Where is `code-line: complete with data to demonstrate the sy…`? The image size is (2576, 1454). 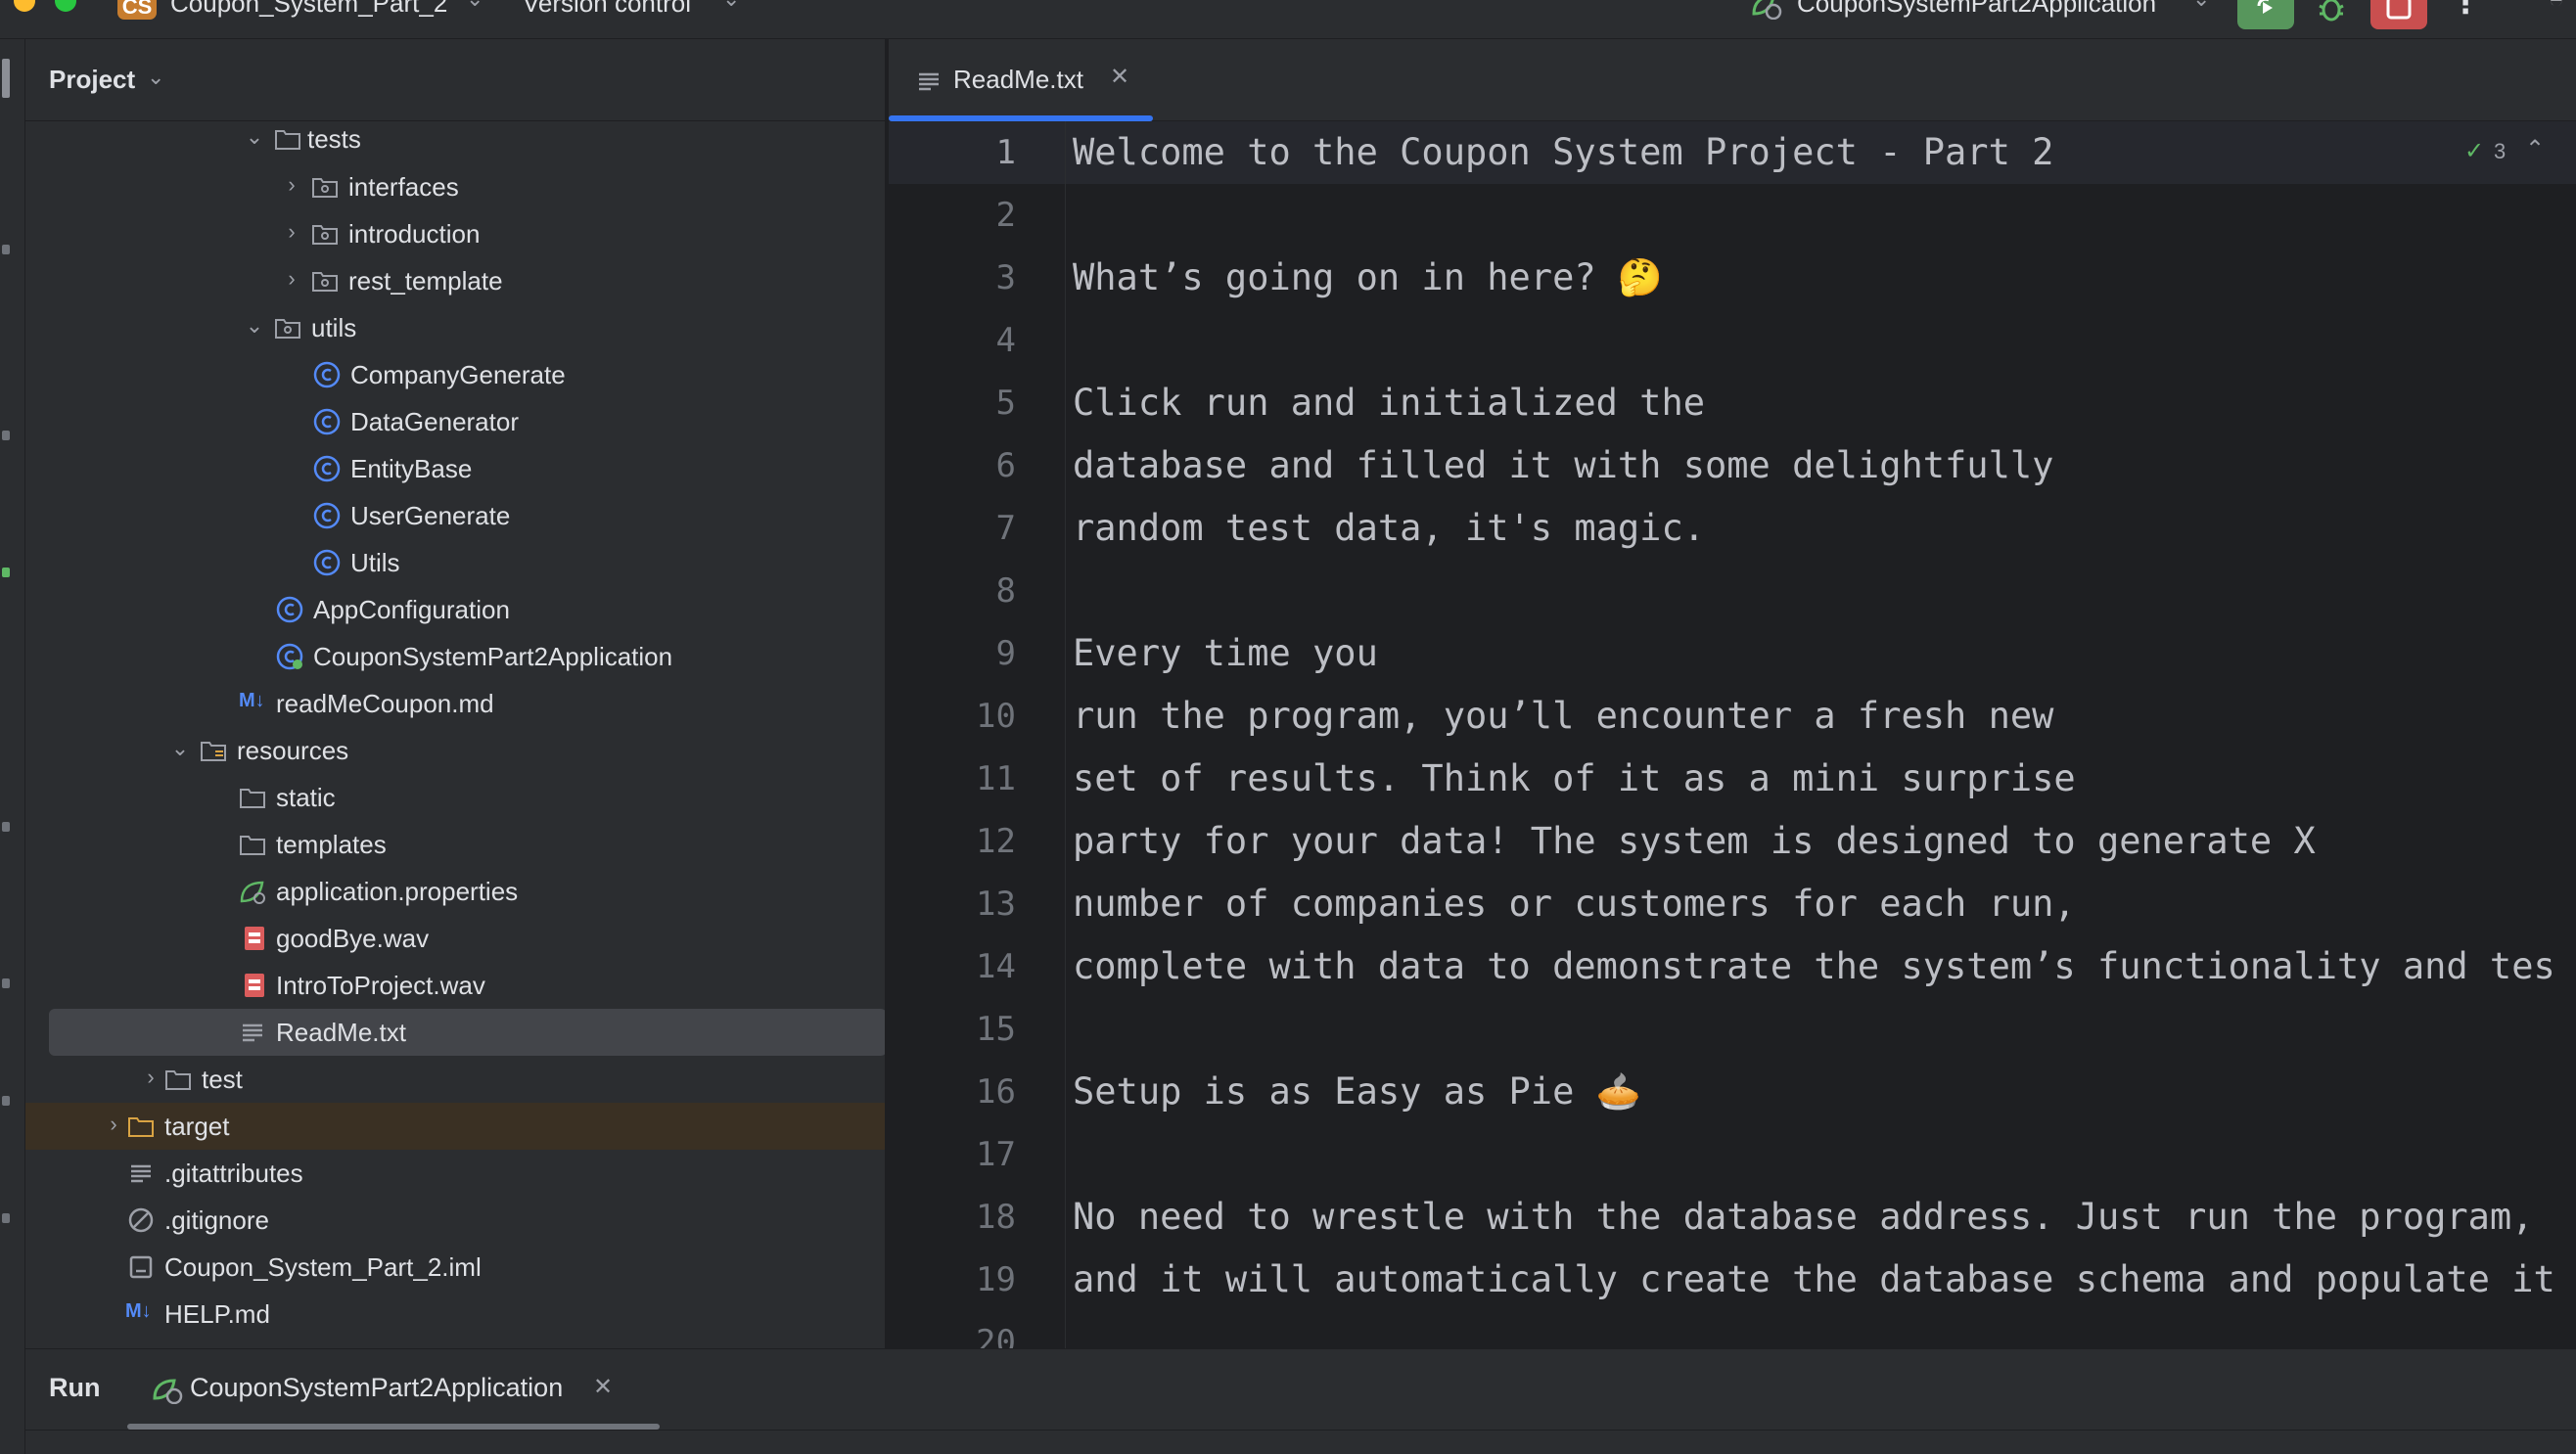 code-line: complete with data to demonstrate the sy… is located at coordinates (1814, 966).